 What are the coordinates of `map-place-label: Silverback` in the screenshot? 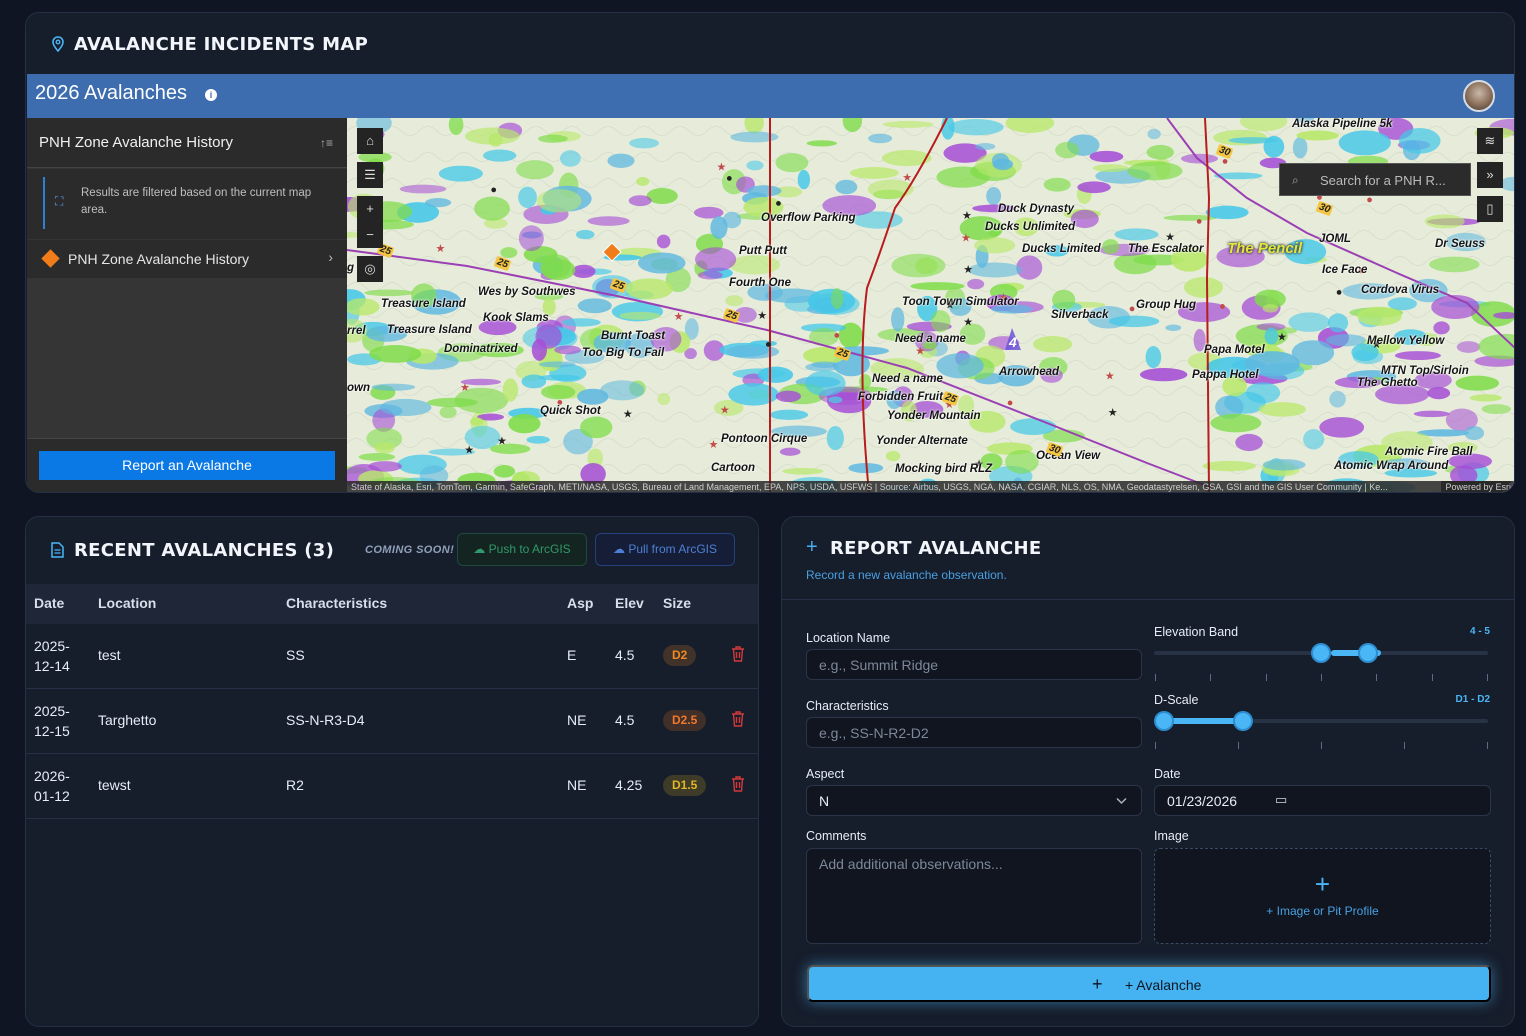 It's located at (1080, 315).